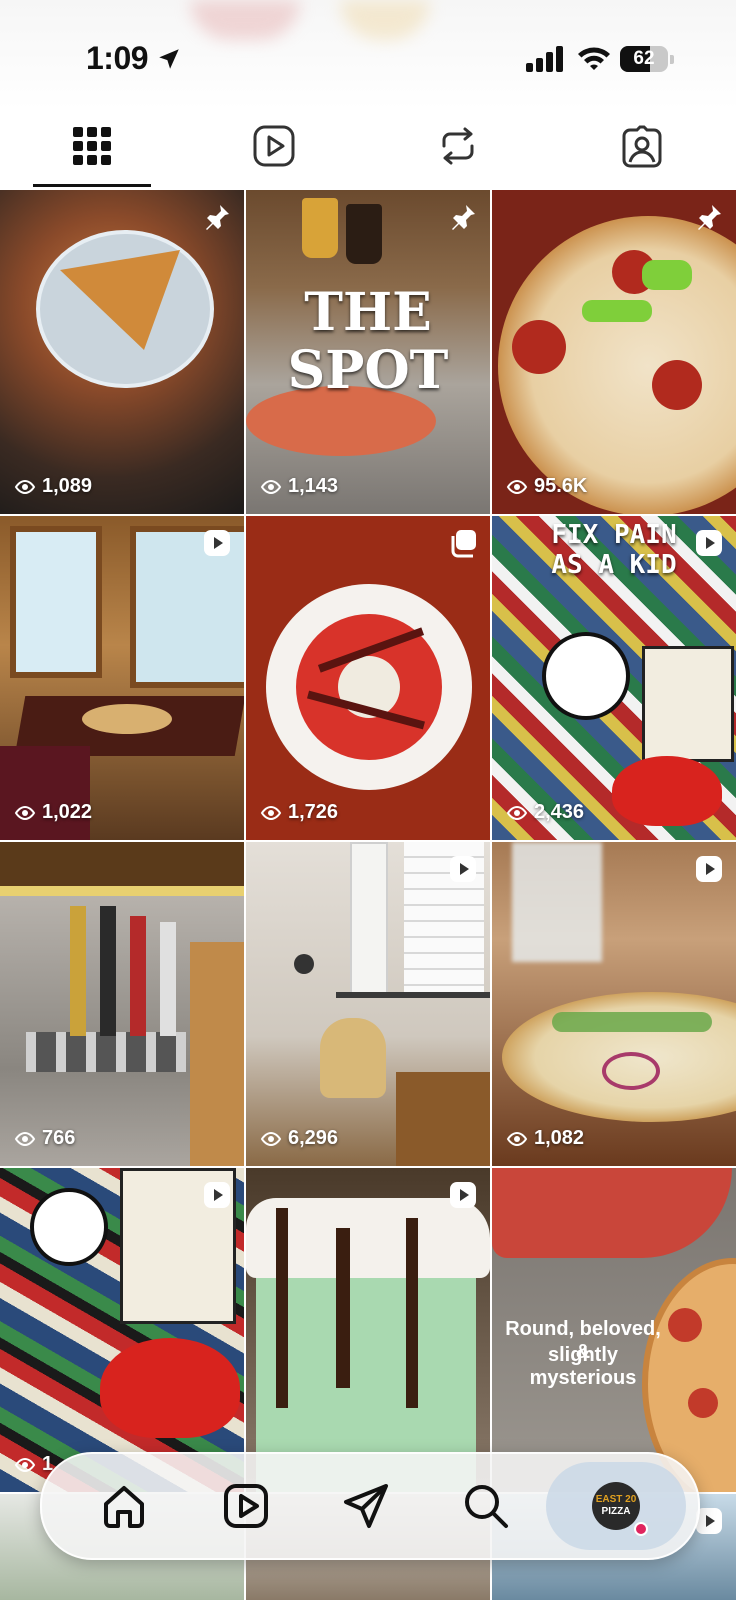 This screenshot has width=736, height=1600. Describe the element at coordinates (458, 146) in the screenshot. I see `repost-icon` at that location.